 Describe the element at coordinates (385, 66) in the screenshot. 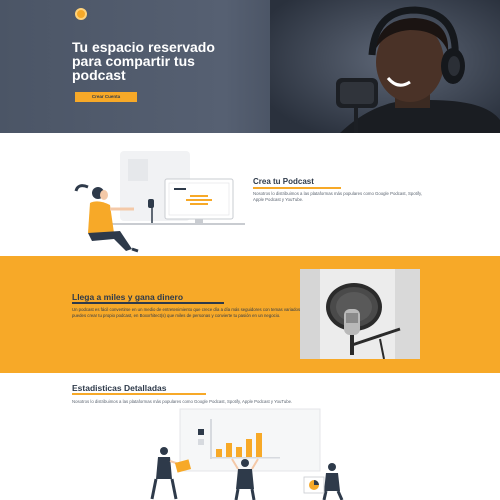

I see `podcaster-photo` at that location.